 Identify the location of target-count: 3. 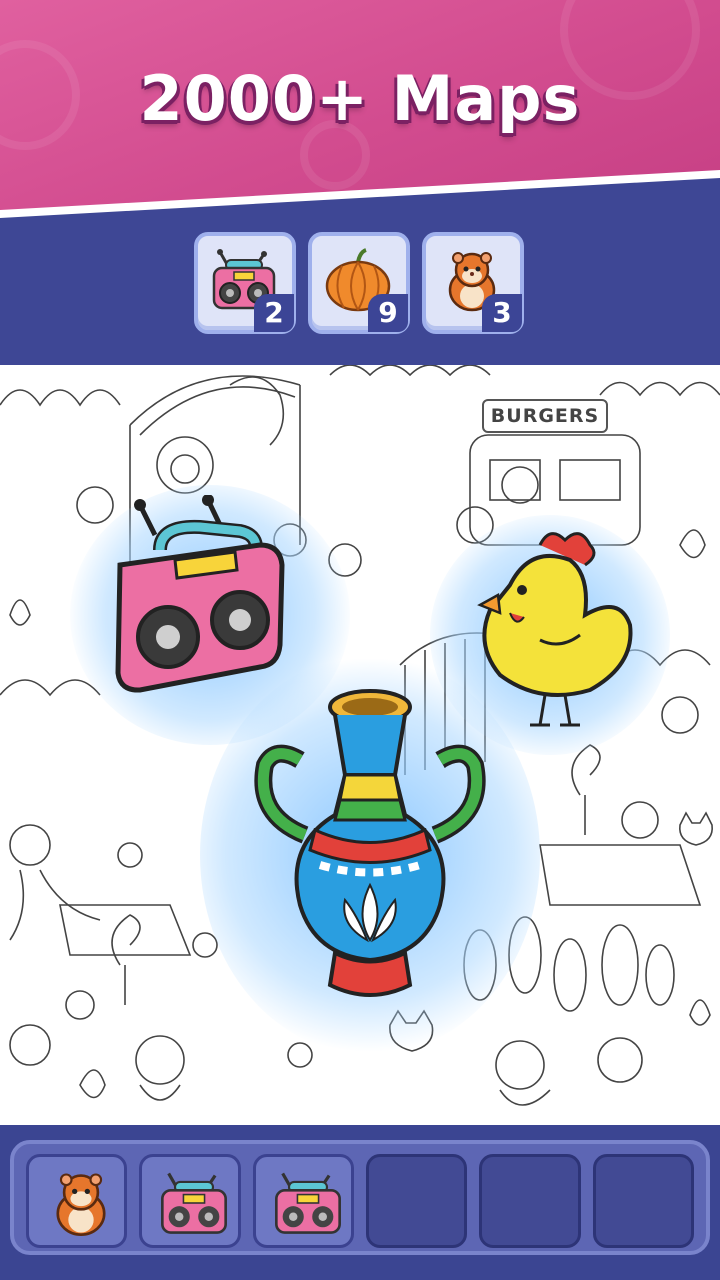
(502, 313).